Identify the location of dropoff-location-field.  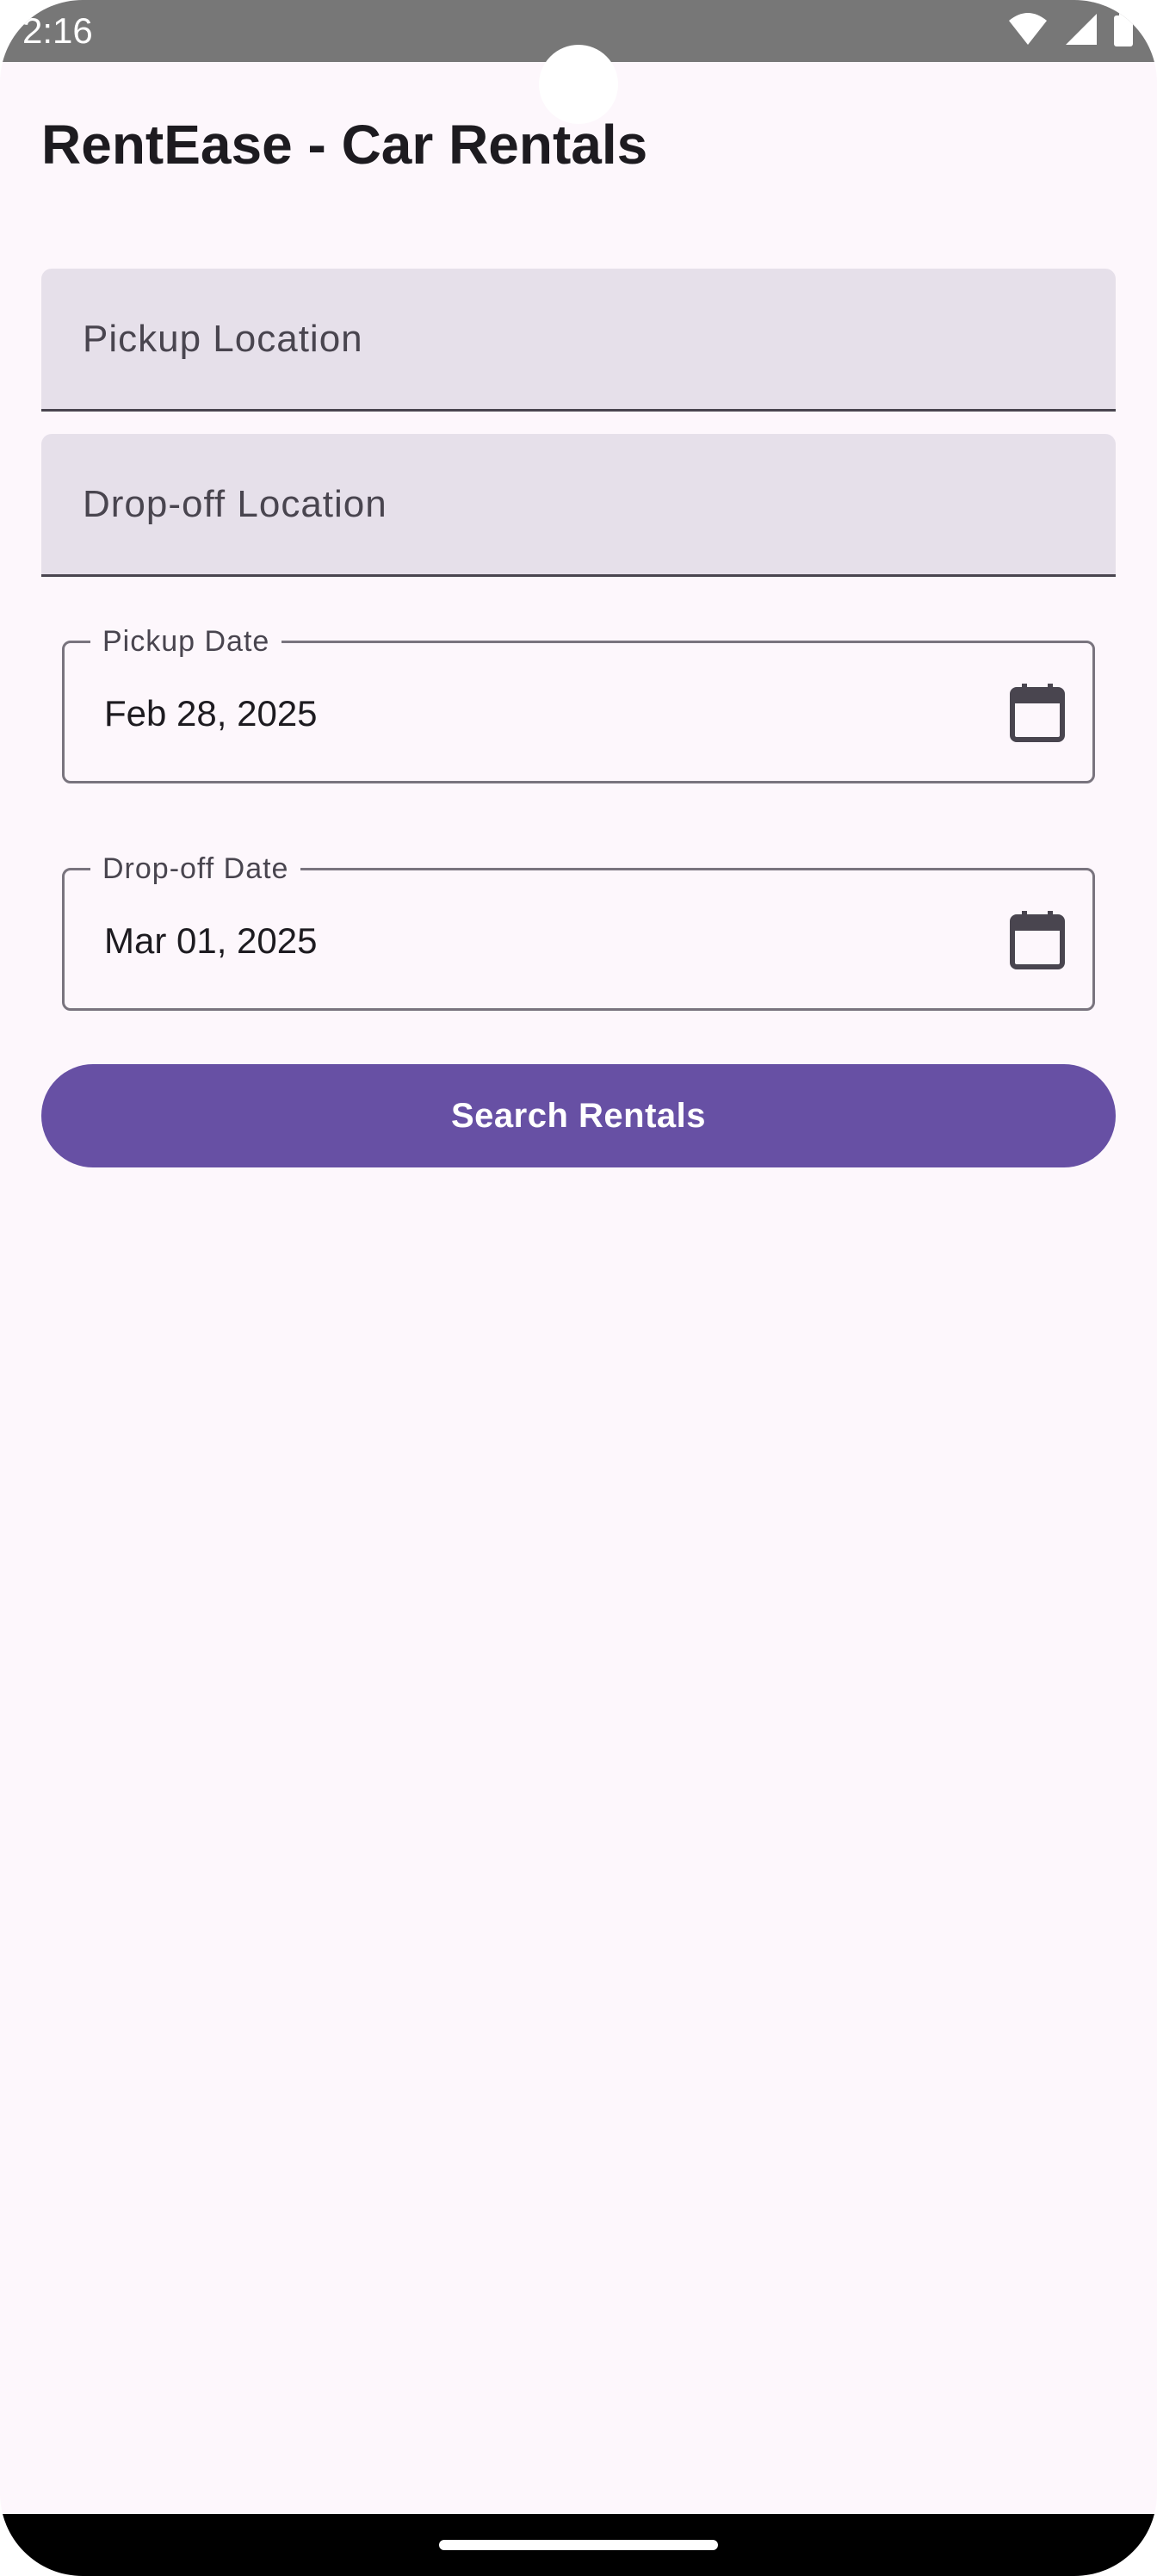
(579, 505).